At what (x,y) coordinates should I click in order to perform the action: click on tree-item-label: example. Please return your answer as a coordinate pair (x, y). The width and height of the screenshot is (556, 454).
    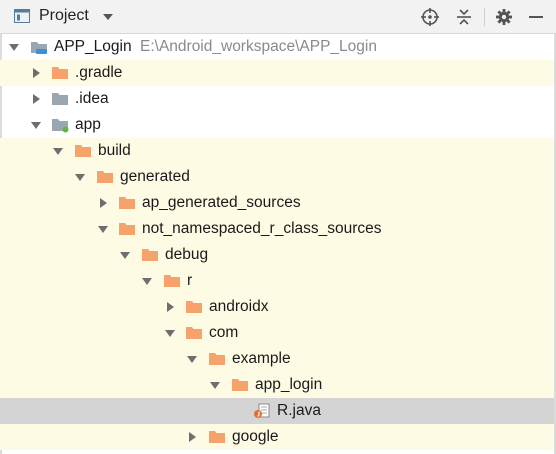
    Looking at the image, I should click on (261, 358).